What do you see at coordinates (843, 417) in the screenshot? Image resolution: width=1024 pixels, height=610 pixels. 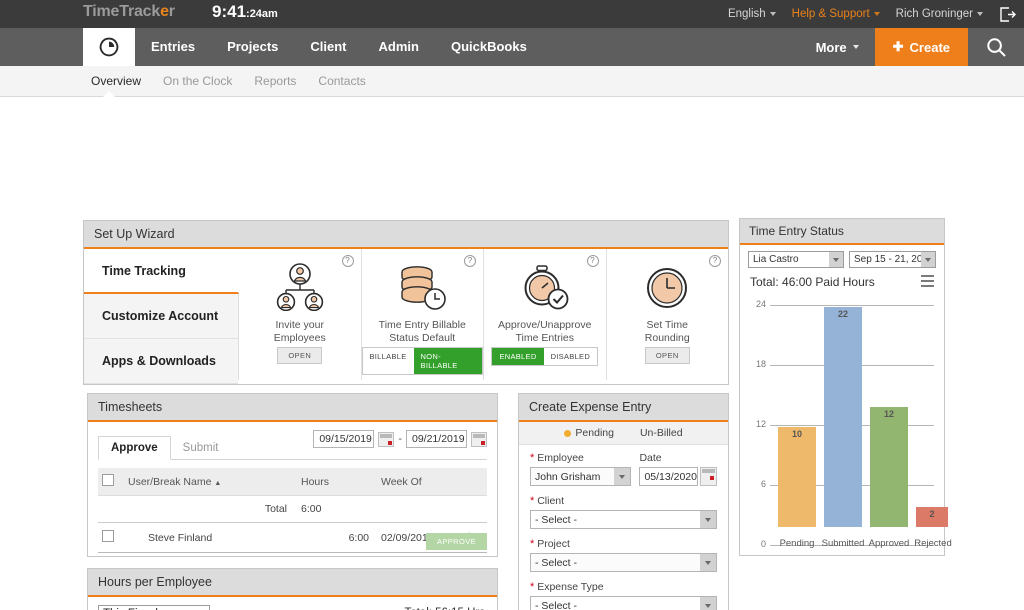 I see `bar-submitted` at bounding box center [843, 417].